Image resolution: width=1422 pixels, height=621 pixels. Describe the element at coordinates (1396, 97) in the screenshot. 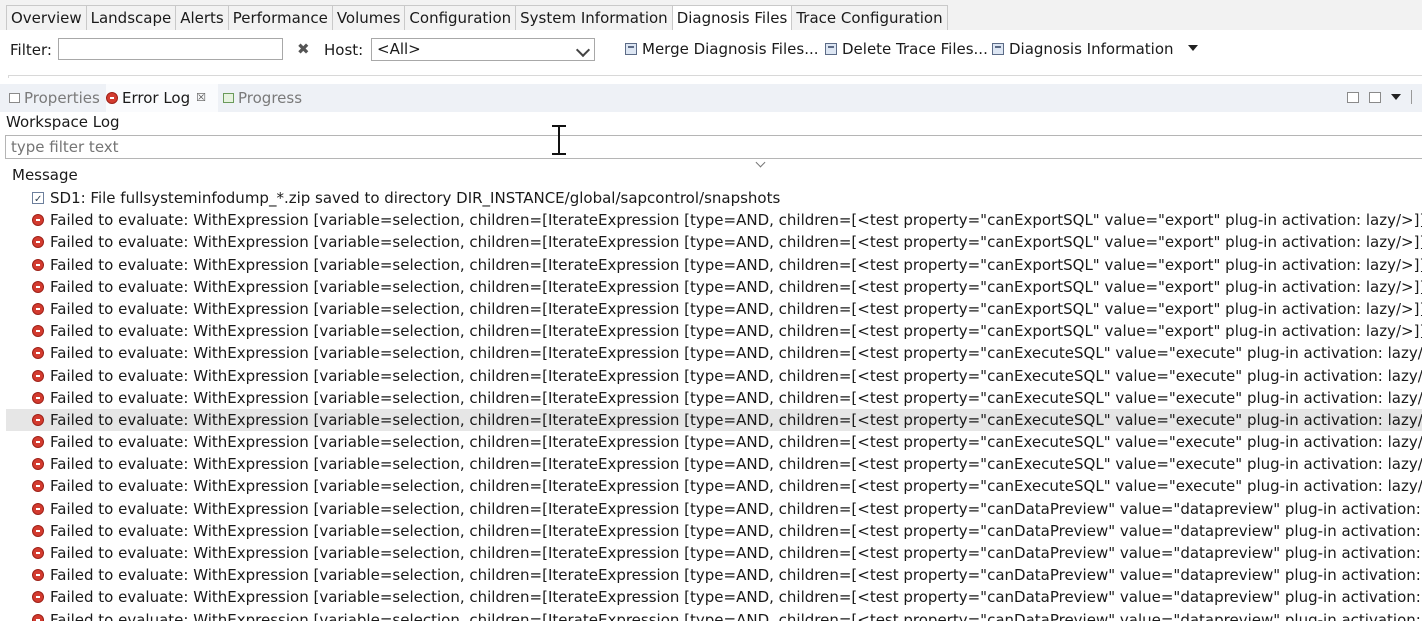

I see `view-menu-icon` at that location.